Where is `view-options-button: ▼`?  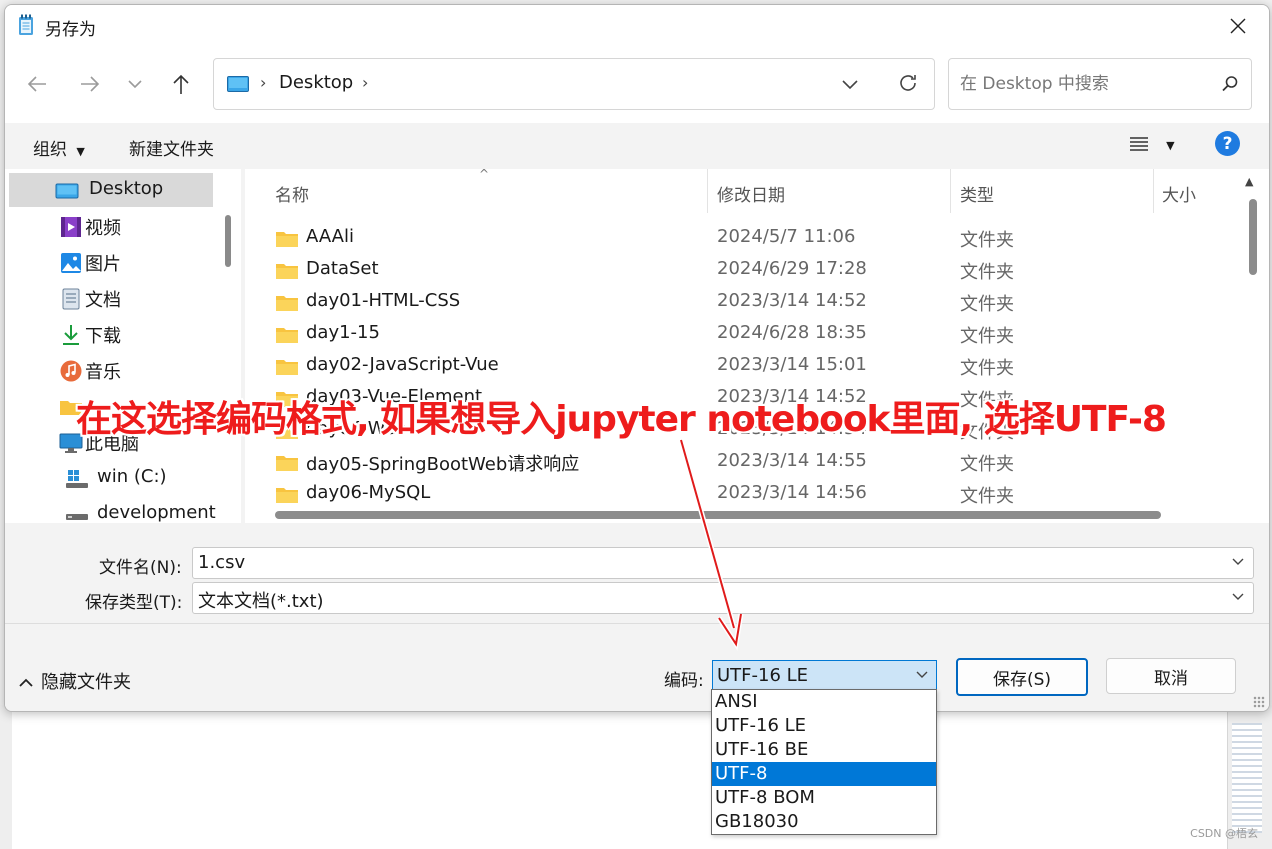 view-options-button: ▼ is located at coordinates (1152, 146).